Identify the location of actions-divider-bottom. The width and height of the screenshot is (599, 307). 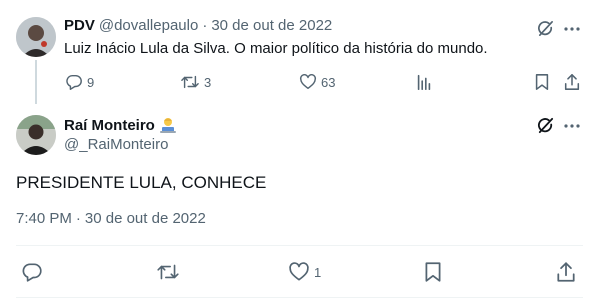
(299, 297).